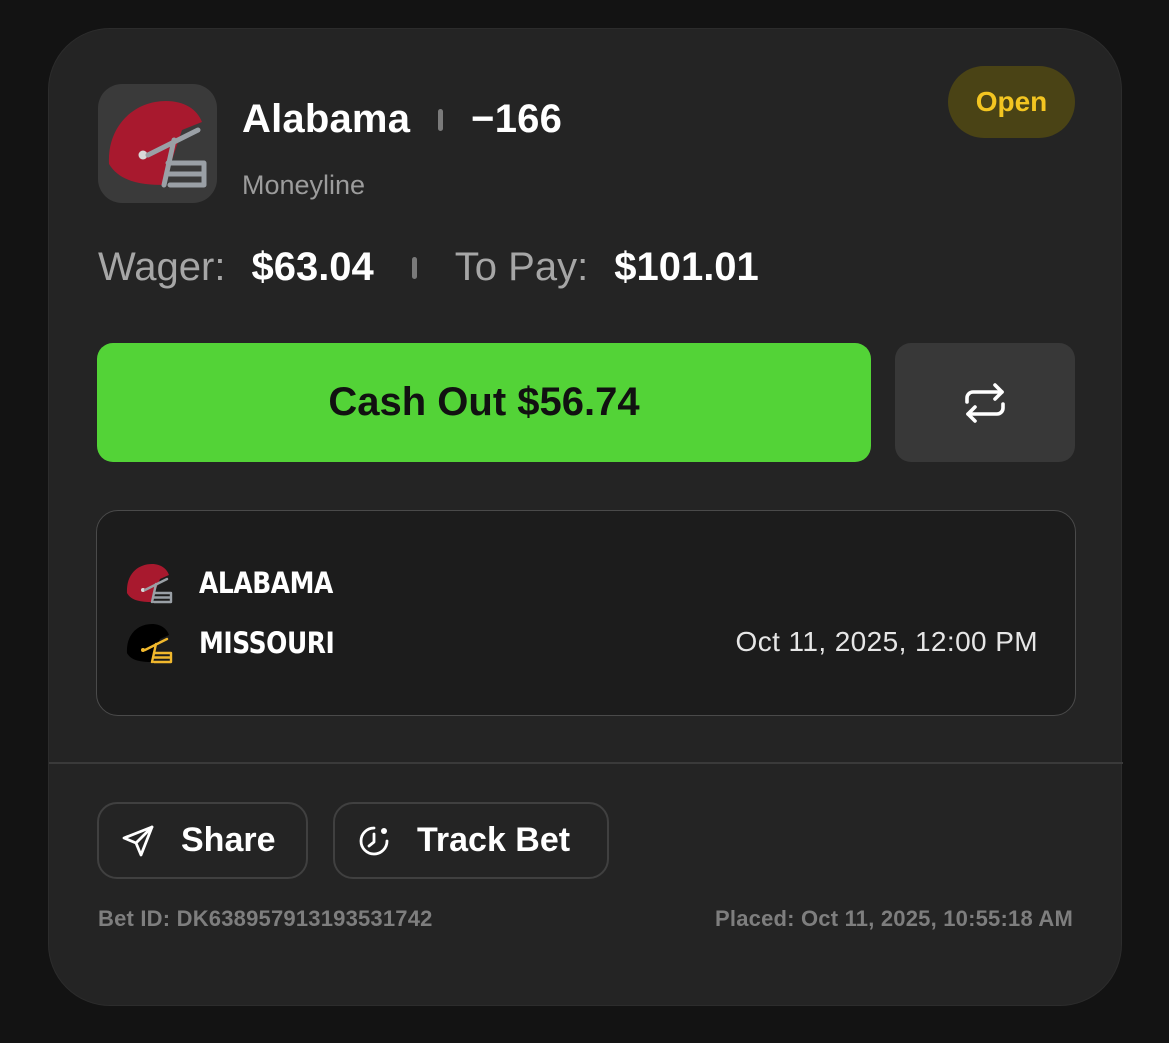 Image resolution: width=1169 pixels, height=1043 pixels. I want to click on bet-id: Bet ID: DK638957913193531742, so click(265, 918).